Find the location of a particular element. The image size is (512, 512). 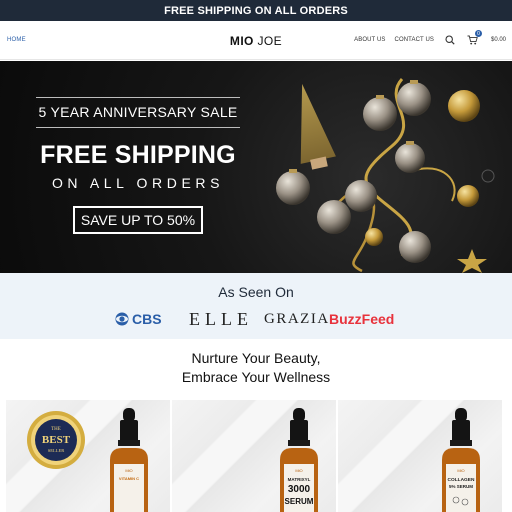

product-label-name: MATRIXYL is located at coordinates (299, 479).